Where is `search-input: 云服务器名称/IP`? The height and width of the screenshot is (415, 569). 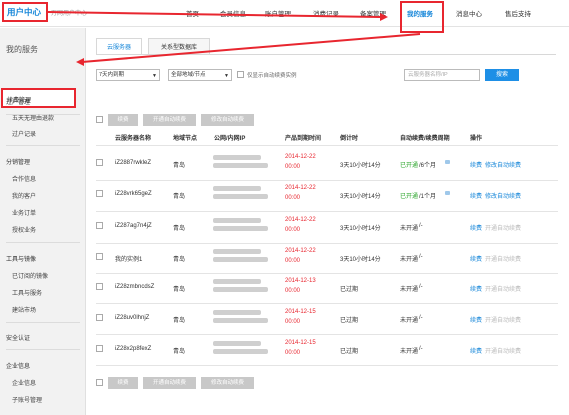 search-input: 云服务器名称/IP is located at coordinates (442, 75).